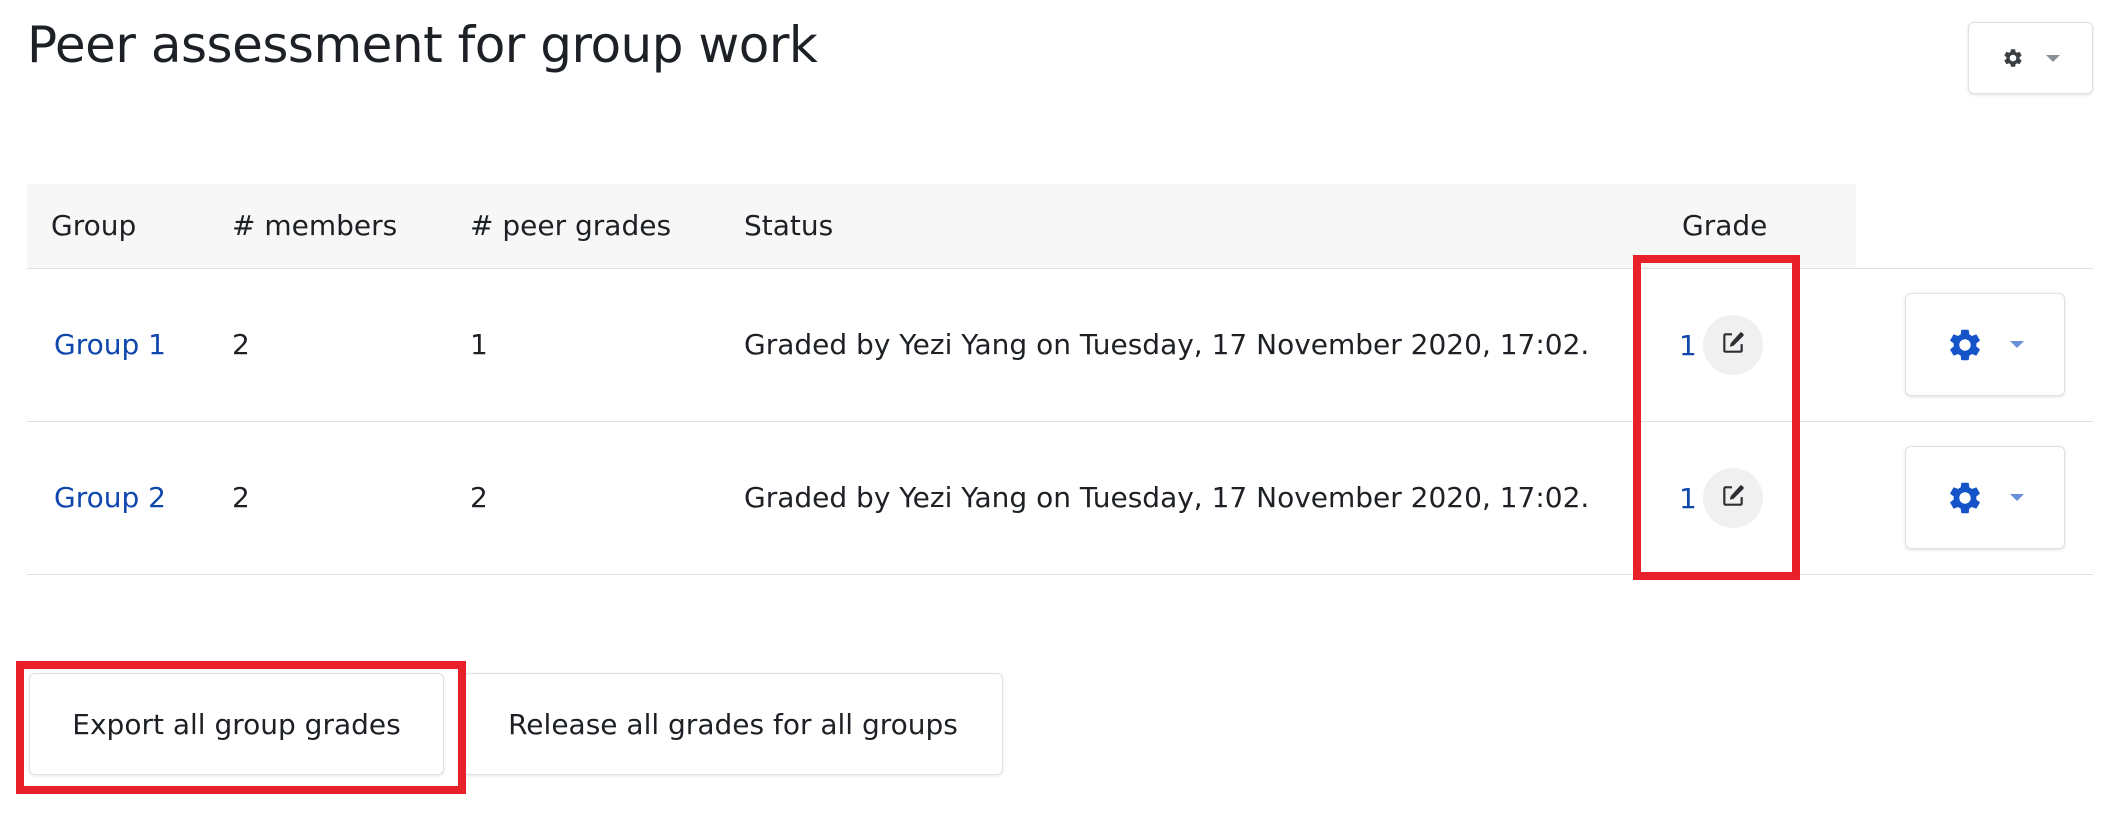 Image resolution: width=2117 pixels, height=816 pixels. Describe the element at coordinates (110, 497) in the screenshot. I see `group-link: Group 2` at that location.